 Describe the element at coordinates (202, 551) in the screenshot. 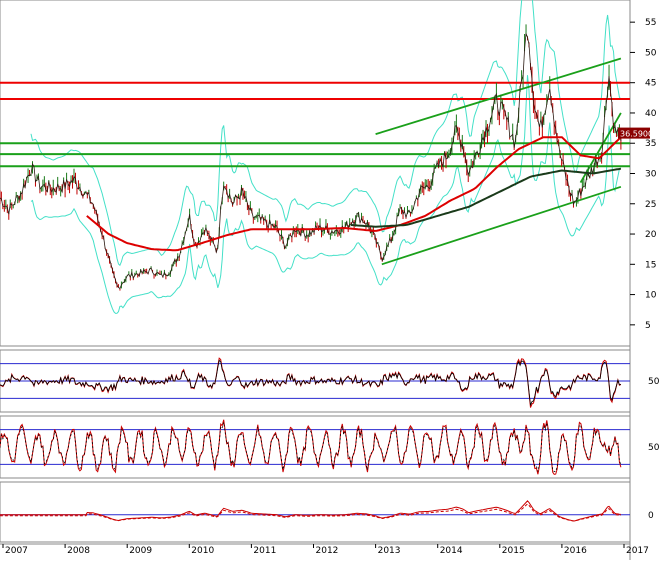

I see `x-tick-label: 2010` at that location.